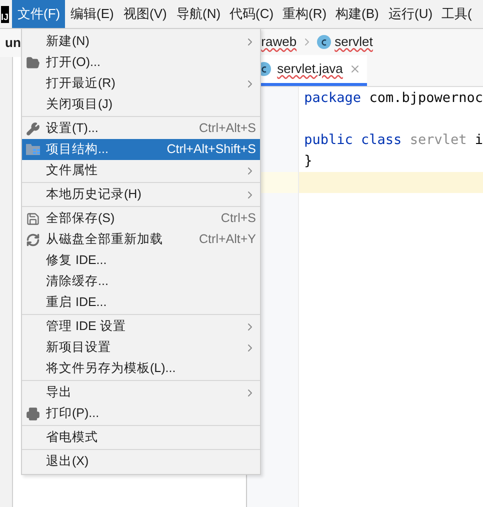 Image resolution: width=483 pixels, height=507 pixels. Describe the element at coordinates (33, 129) in the screenshot. I see `wrench-icon` at that location.